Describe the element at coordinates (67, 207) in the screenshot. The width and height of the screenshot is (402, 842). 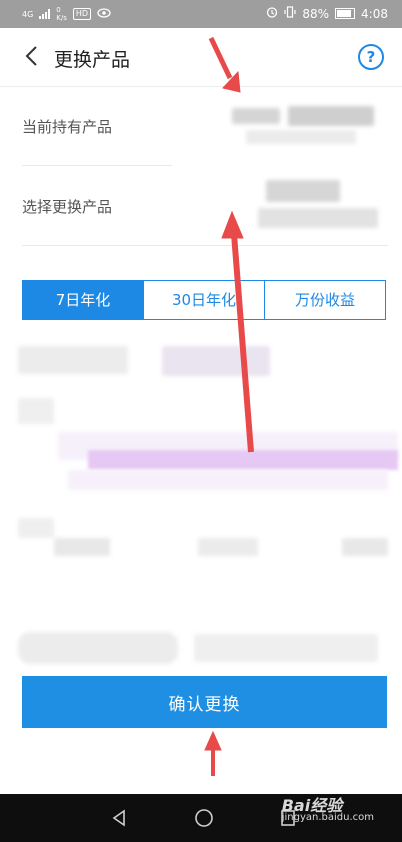
I see `select-product-label: 选择更换产品` at that location.